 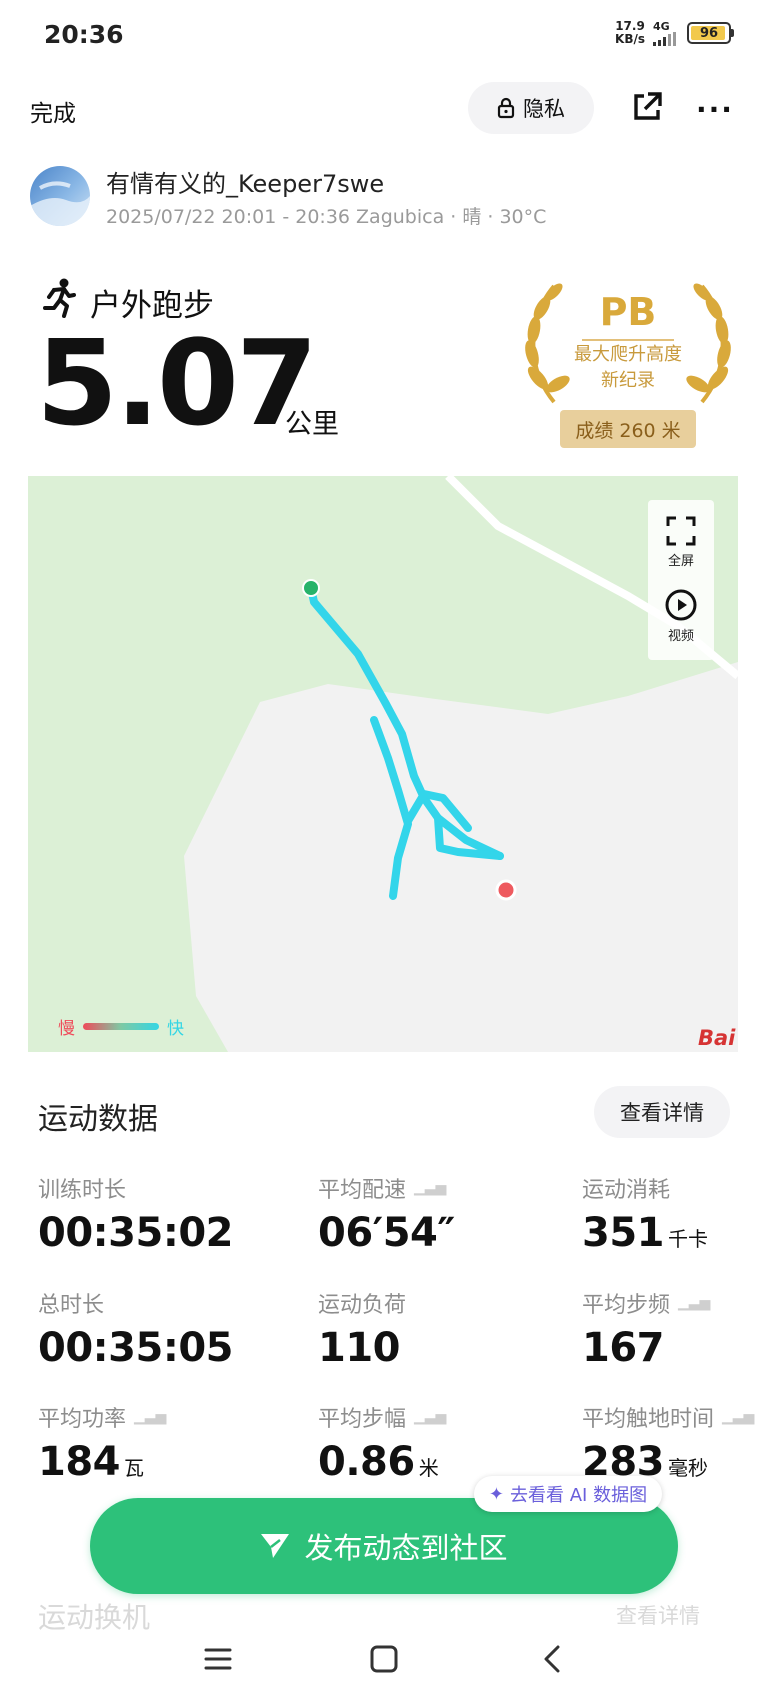 I want to click on view-details-button: 查看详情, so click(x=662, y=1112).